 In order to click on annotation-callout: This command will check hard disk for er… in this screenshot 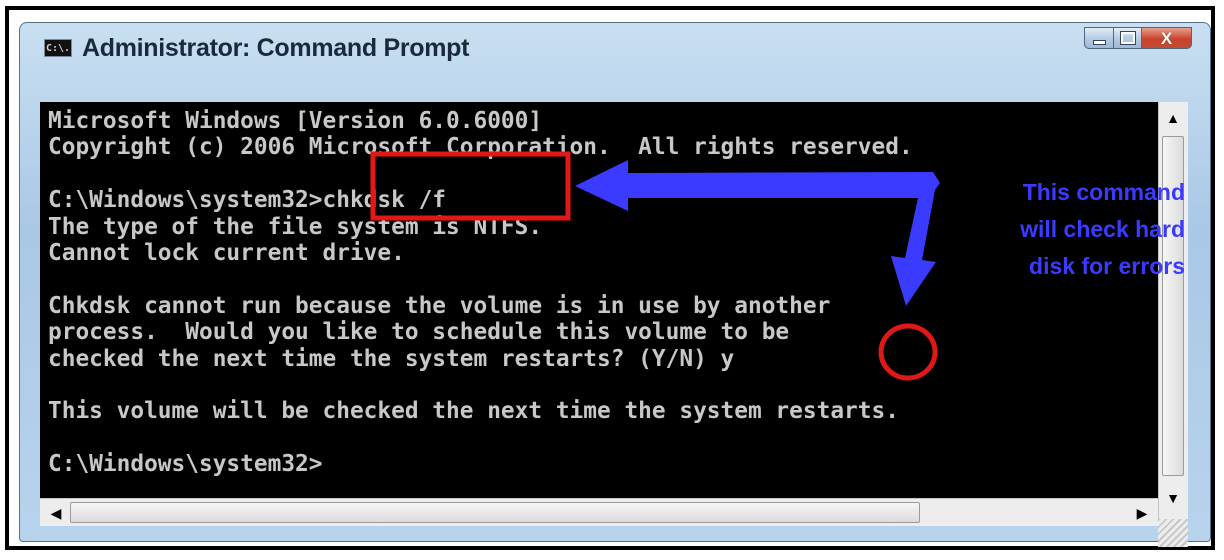, I will do `click(1085, 229)`.